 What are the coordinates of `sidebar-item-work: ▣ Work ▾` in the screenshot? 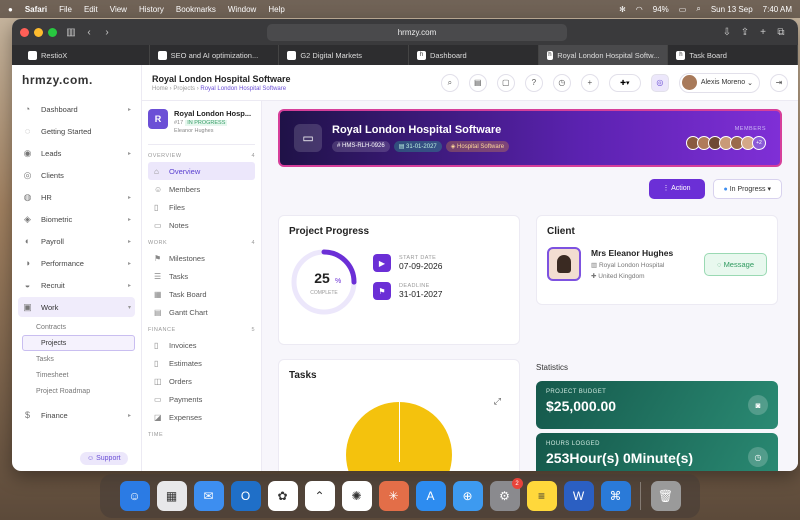 It's located at (76, 307).